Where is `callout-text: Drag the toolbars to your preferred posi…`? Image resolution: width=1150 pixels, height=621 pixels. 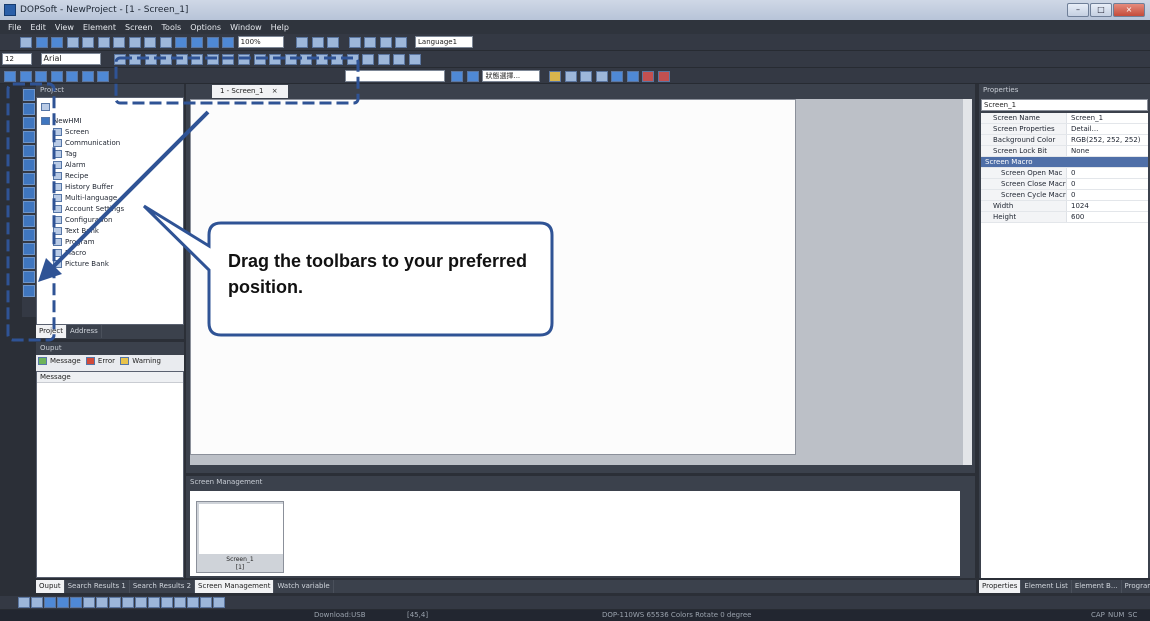 callout-text: Drag the toolbars to your preferred posi… is located at coordinates (378, 274).